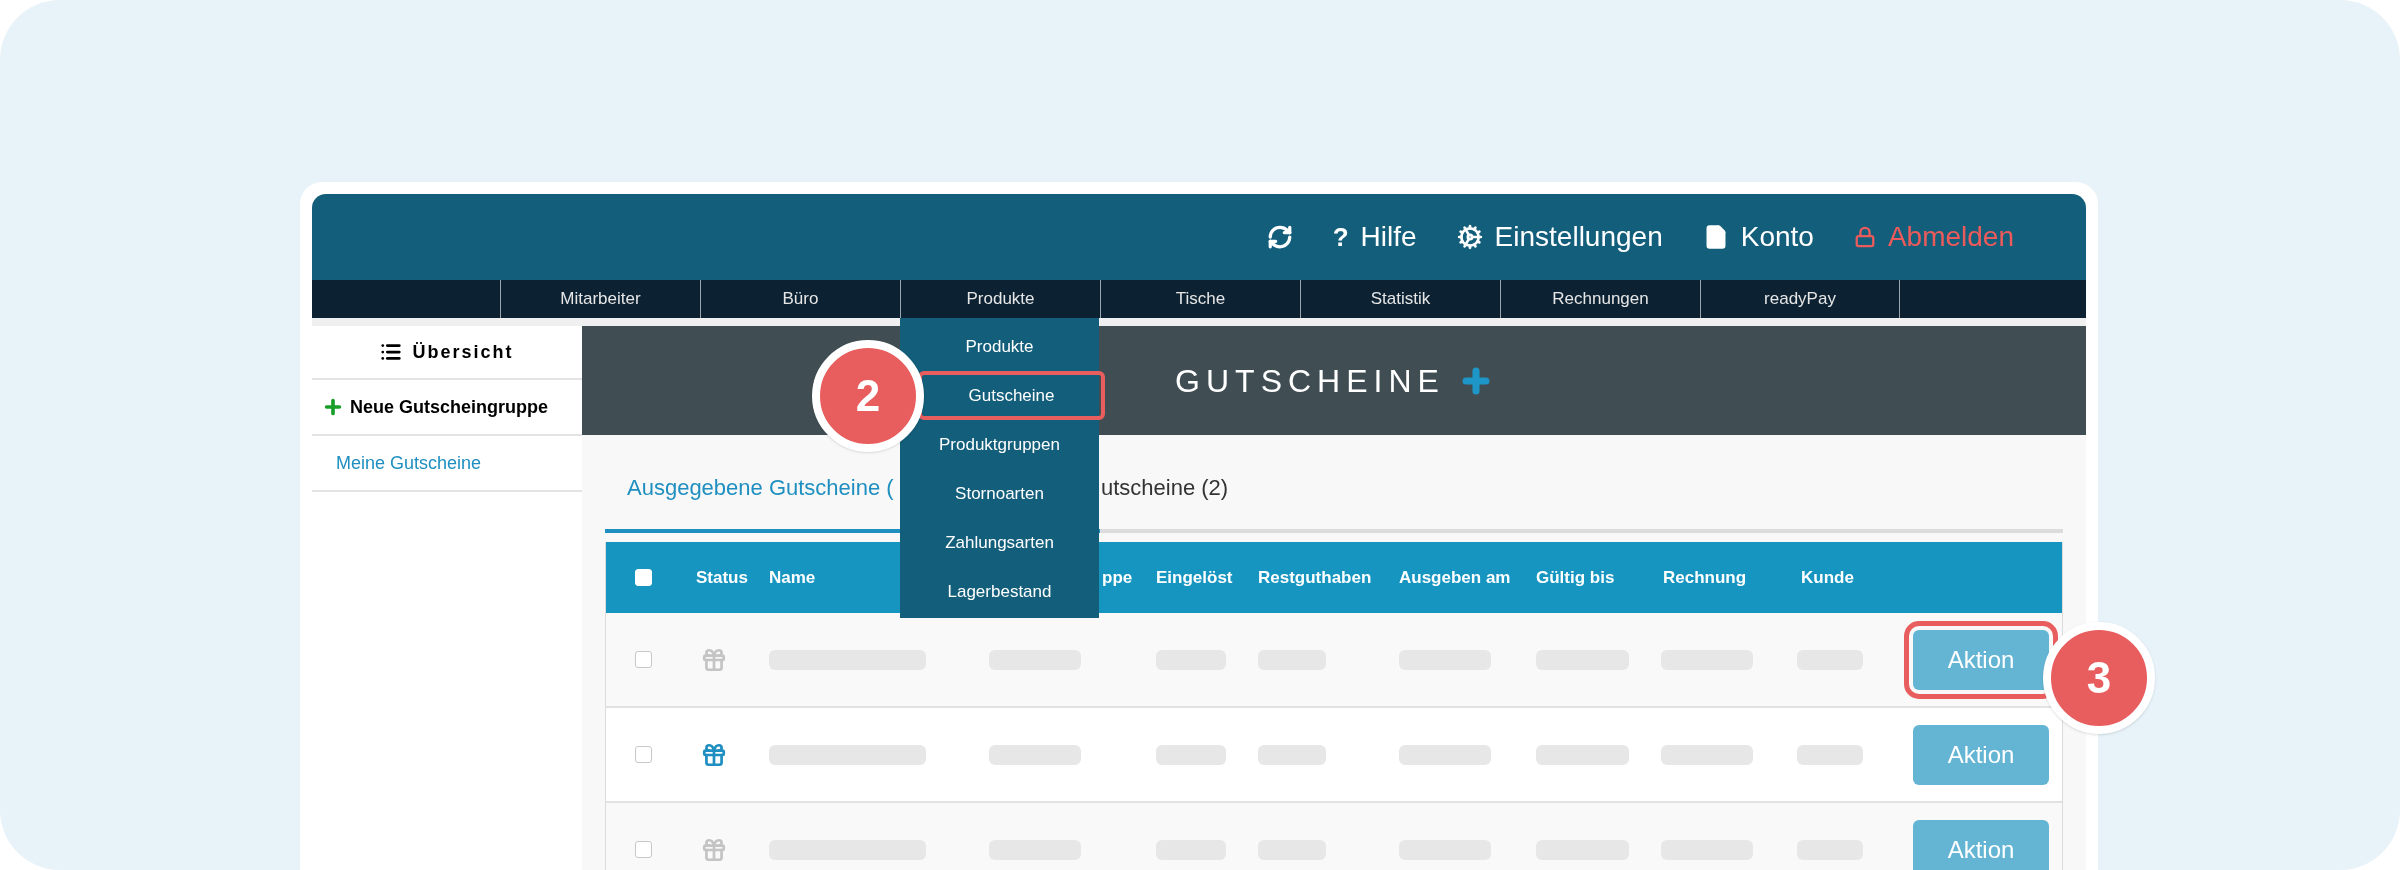 This screenshot has height=870, width=2400. I want to click on column-header: Status, so click(722, 577).